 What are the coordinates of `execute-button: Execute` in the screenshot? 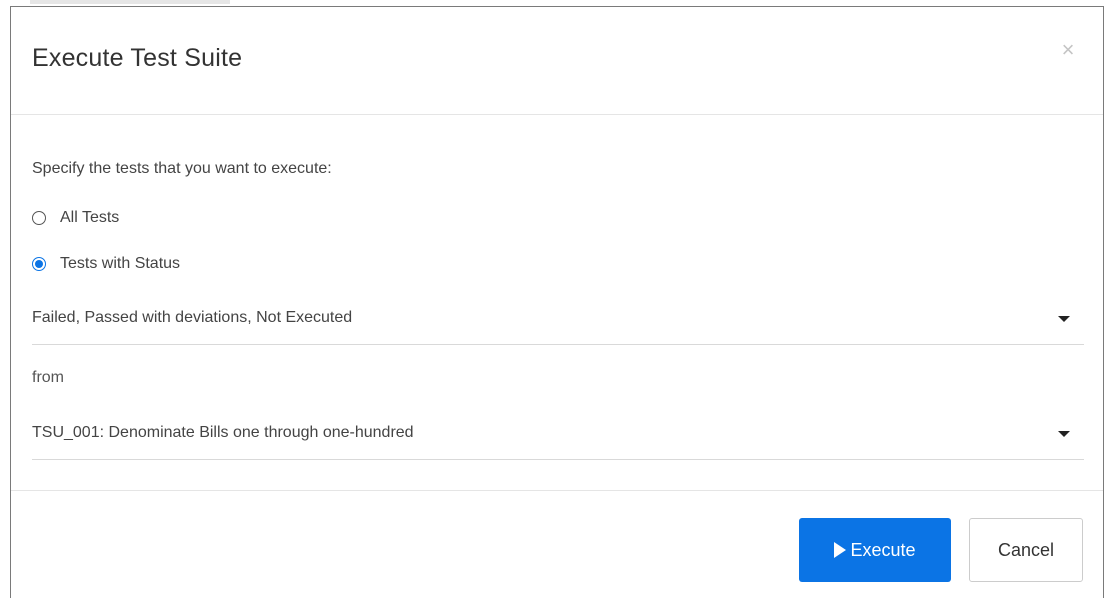 It's located at (875, 550).